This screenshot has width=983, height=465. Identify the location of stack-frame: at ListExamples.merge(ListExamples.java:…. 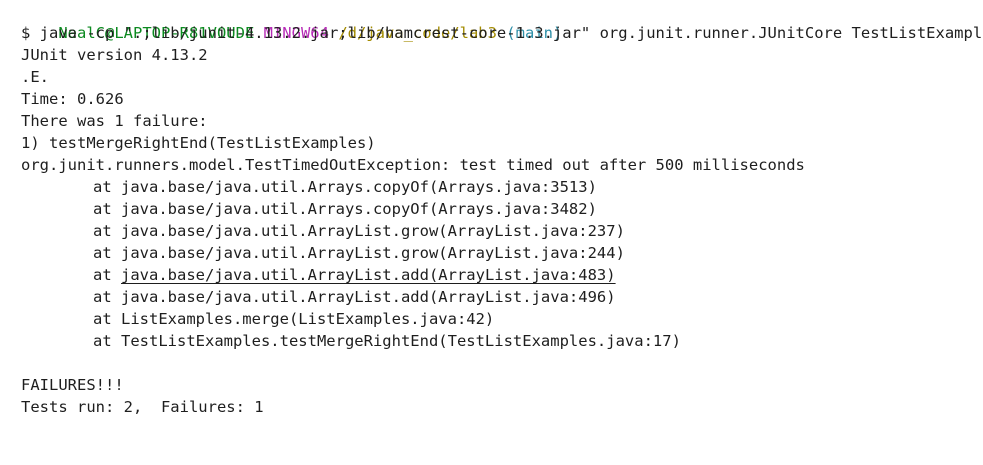
(294, 319).